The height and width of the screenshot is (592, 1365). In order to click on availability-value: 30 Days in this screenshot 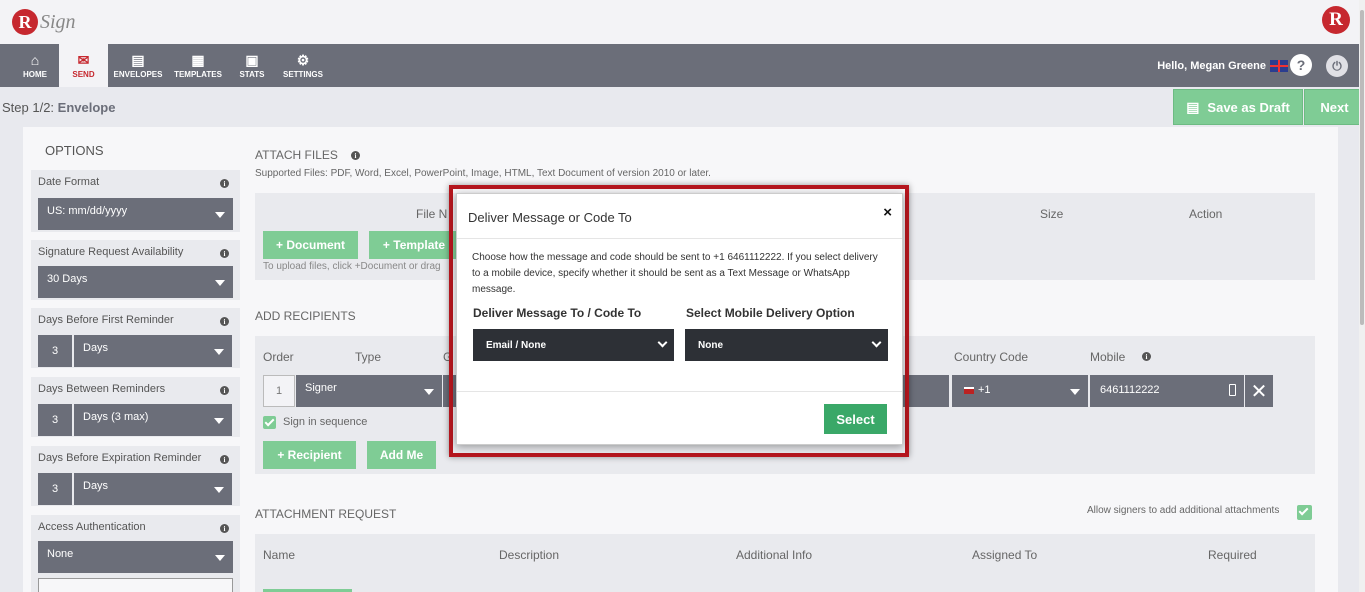, I will do `click(67, 279)`.